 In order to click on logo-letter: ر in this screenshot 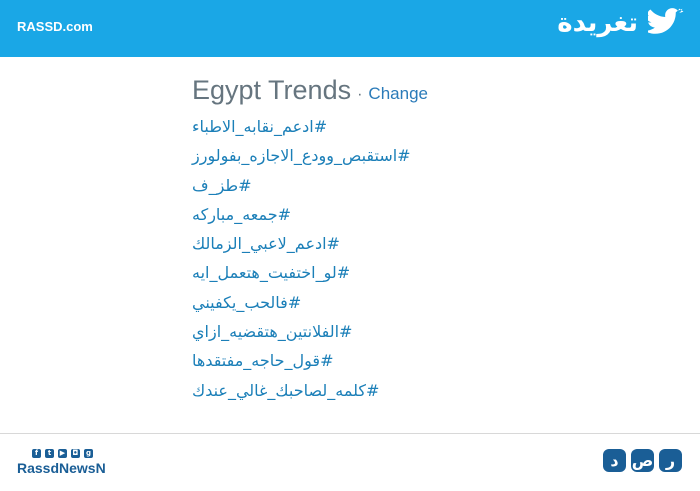, I will do `click(670, 460)`.